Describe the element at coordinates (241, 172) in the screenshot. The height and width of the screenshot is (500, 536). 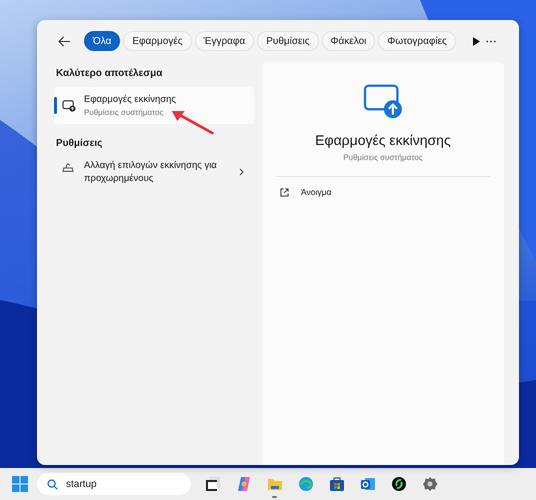
I see `chevron-right-icon` at that location.